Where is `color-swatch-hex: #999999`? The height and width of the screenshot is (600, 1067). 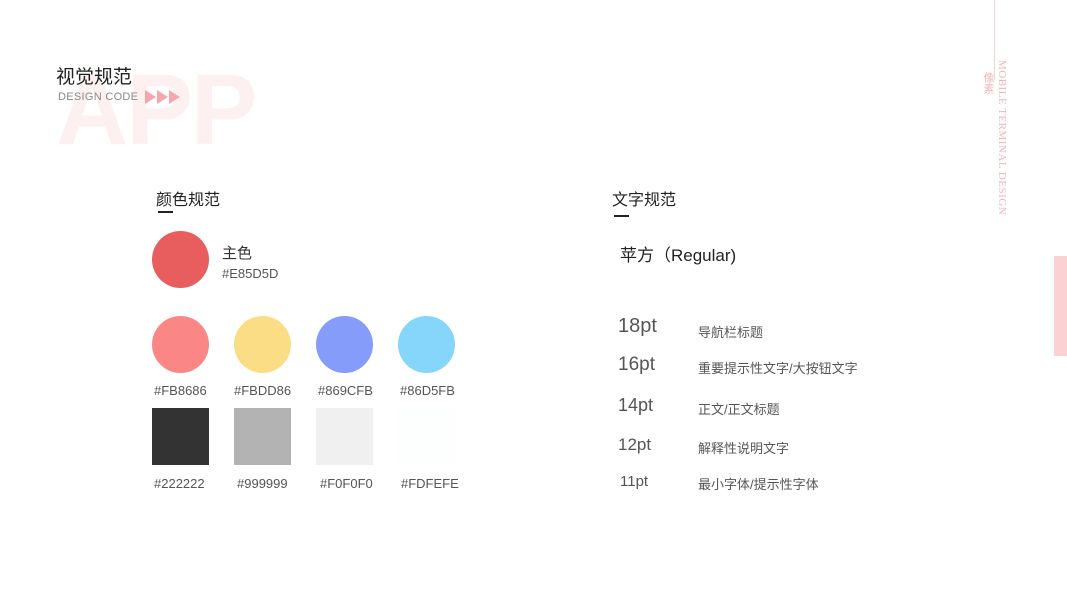
color-swatch-hex: #999999 is located at coordinates (262, 483).